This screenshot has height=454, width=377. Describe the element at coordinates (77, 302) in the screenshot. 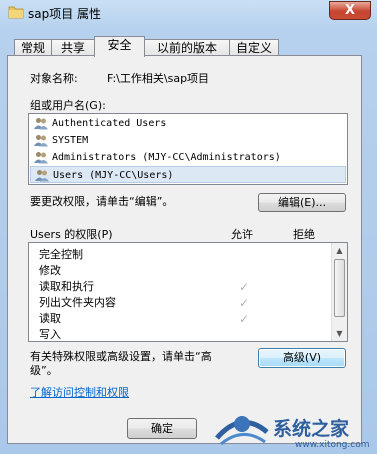

I see `permission-name: 列出文件夹内容` at that location.